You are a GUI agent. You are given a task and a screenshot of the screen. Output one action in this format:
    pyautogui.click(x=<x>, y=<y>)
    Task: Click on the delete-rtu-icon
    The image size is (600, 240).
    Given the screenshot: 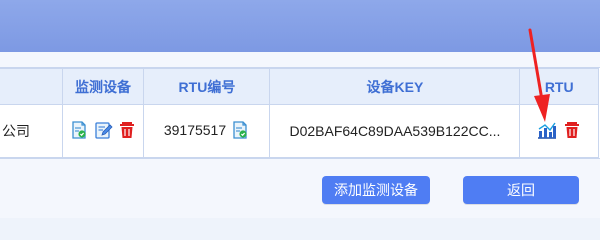 What is the action you would take?
    pyautogui.click(x=572, y=131)
    